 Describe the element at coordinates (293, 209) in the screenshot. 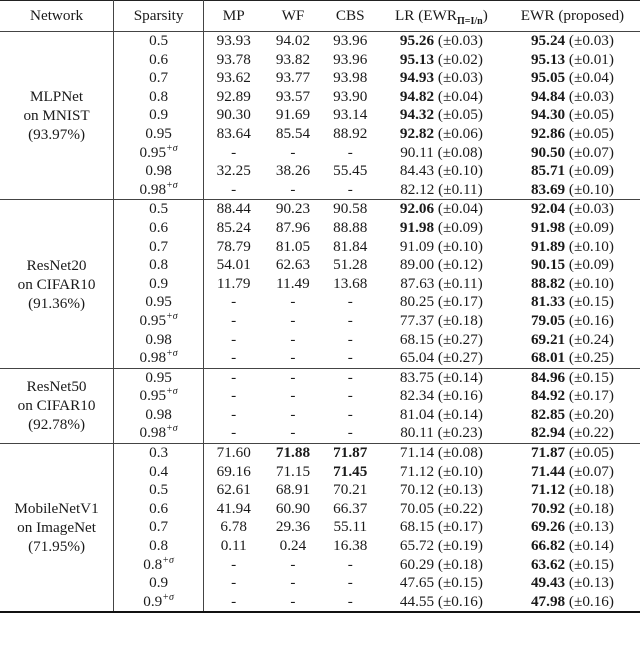

I see `wf-value: 90.23` at that location.